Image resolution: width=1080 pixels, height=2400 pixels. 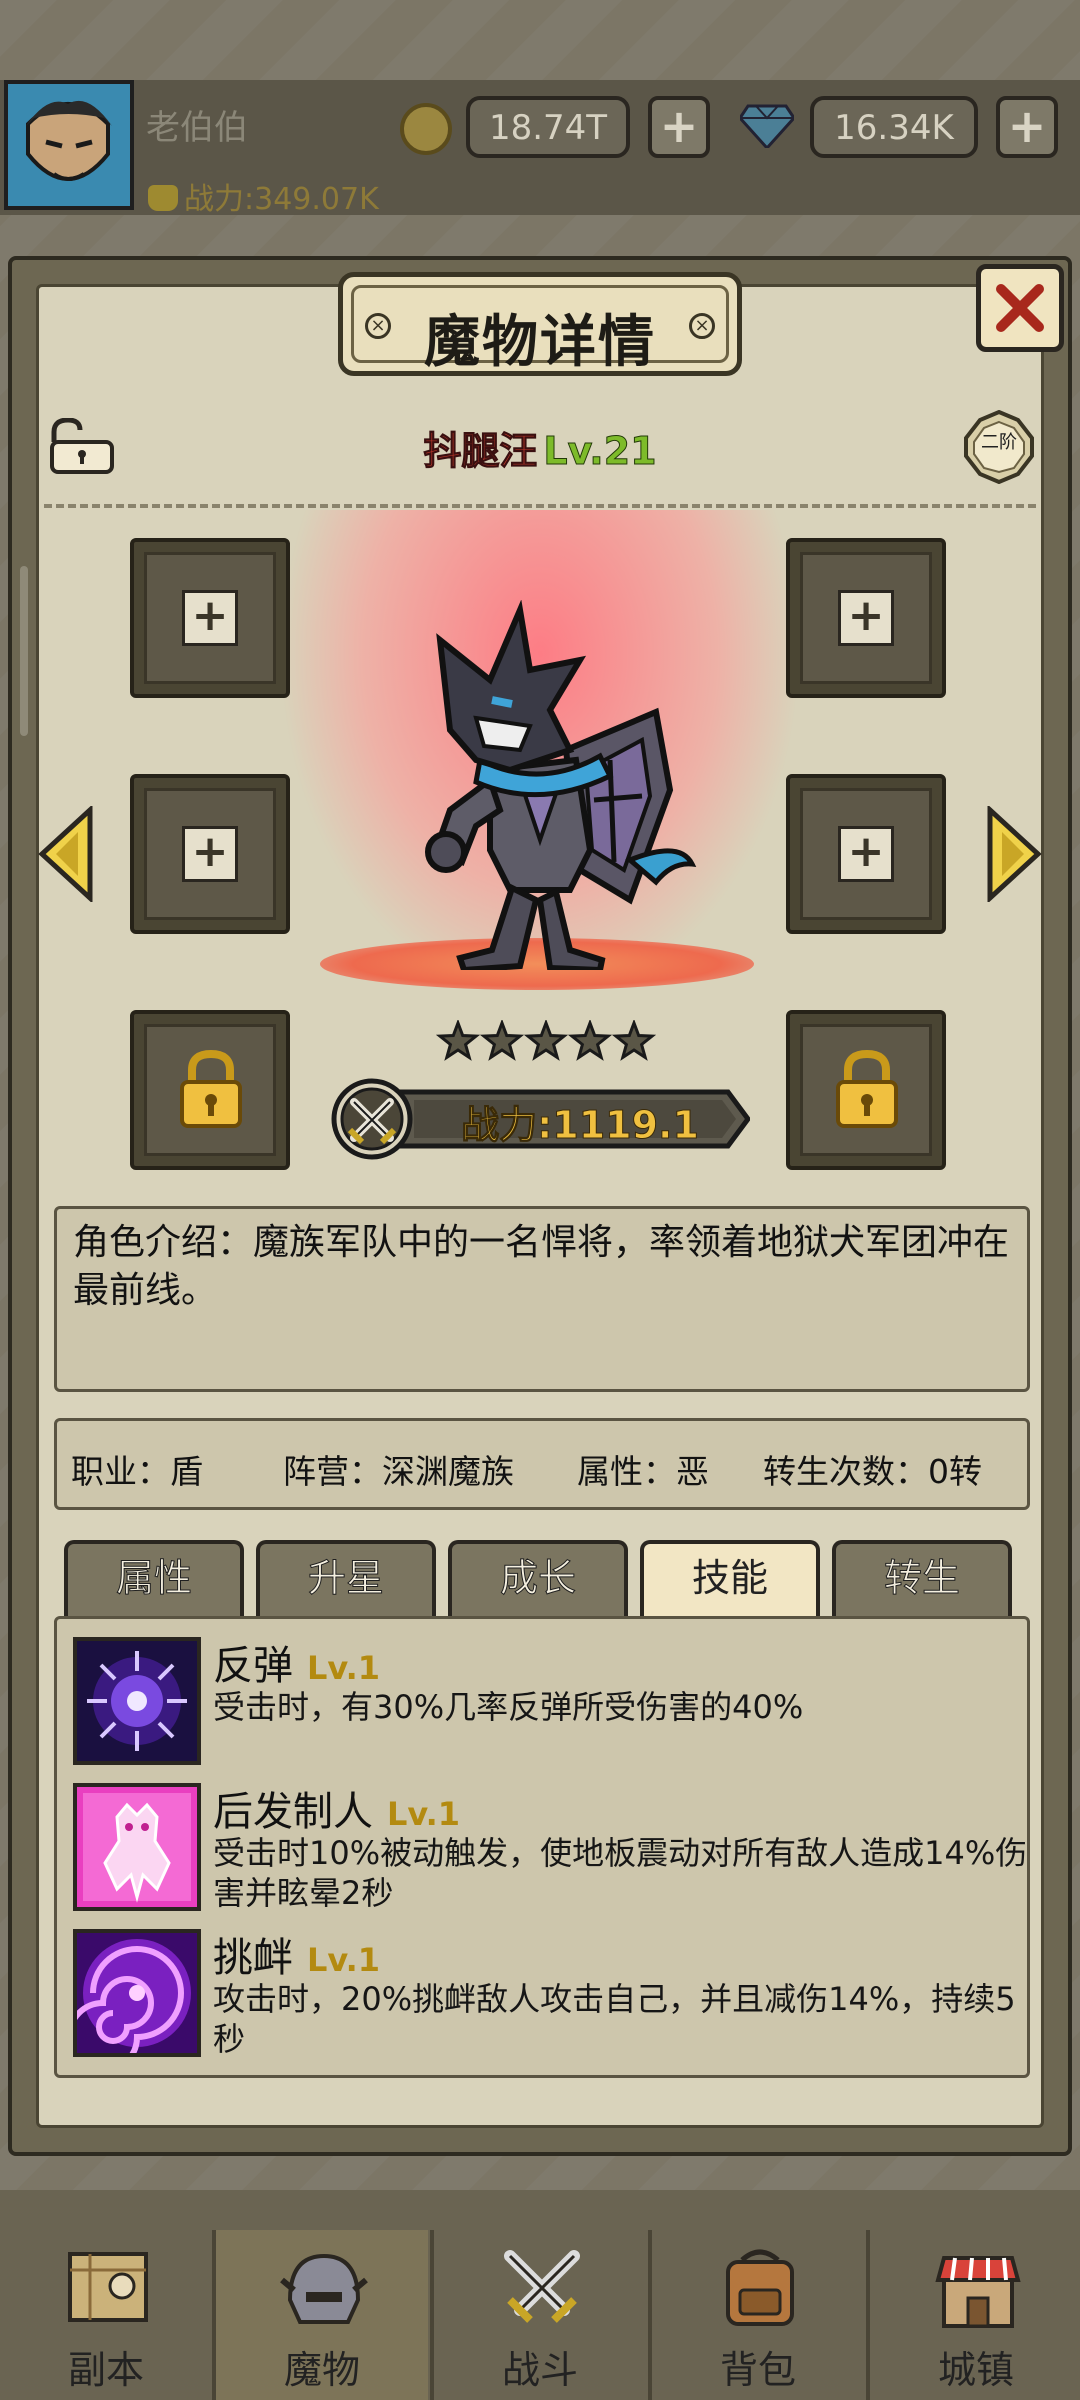 I want to click on nav-monster: 魔物, so click(x=322, y=2315).